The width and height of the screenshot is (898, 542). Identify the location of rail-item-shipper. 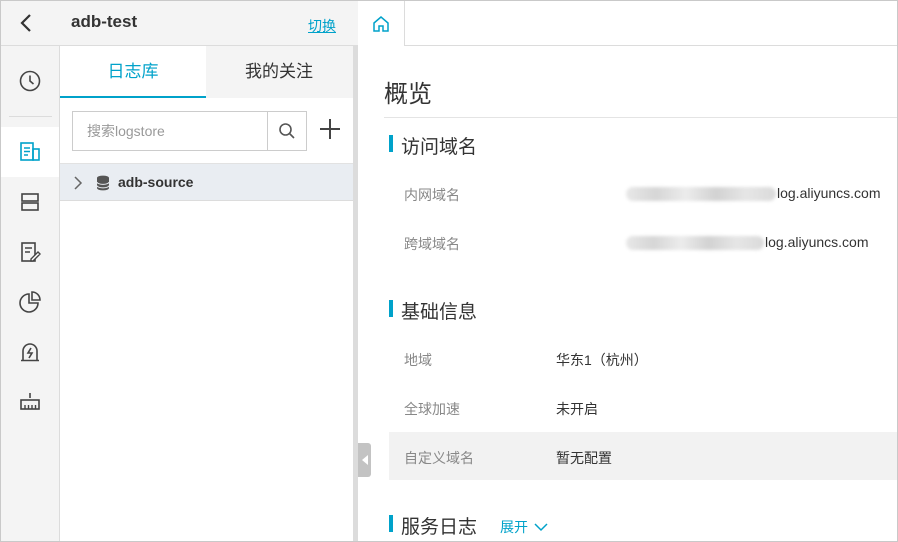
(30, 402).